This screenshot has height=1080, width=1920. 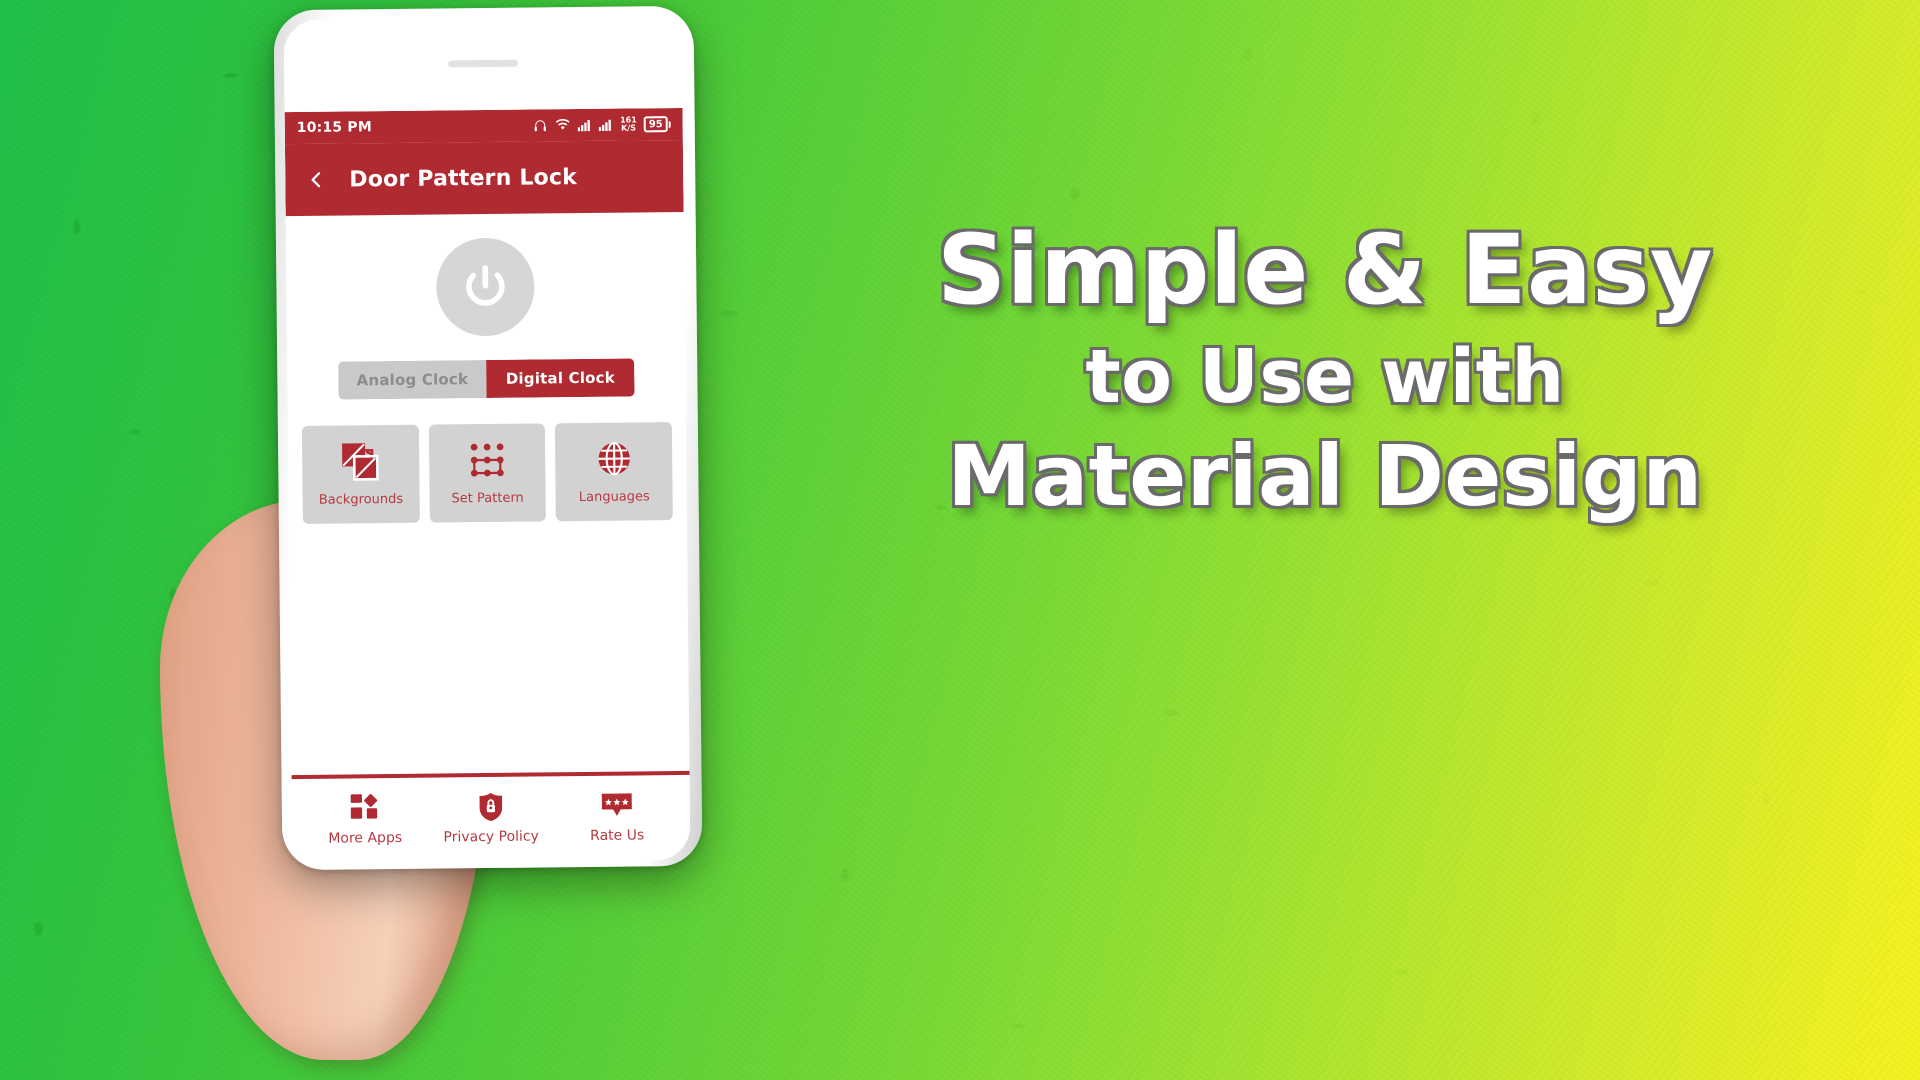 I want to click on digital-clock-option: Digital Clock, so click(x=560, y=378).